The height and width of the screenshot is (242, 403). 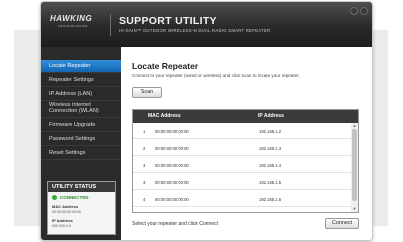 I want to click on row-ip: 192.168.1.4, so click(x=270, y=165).